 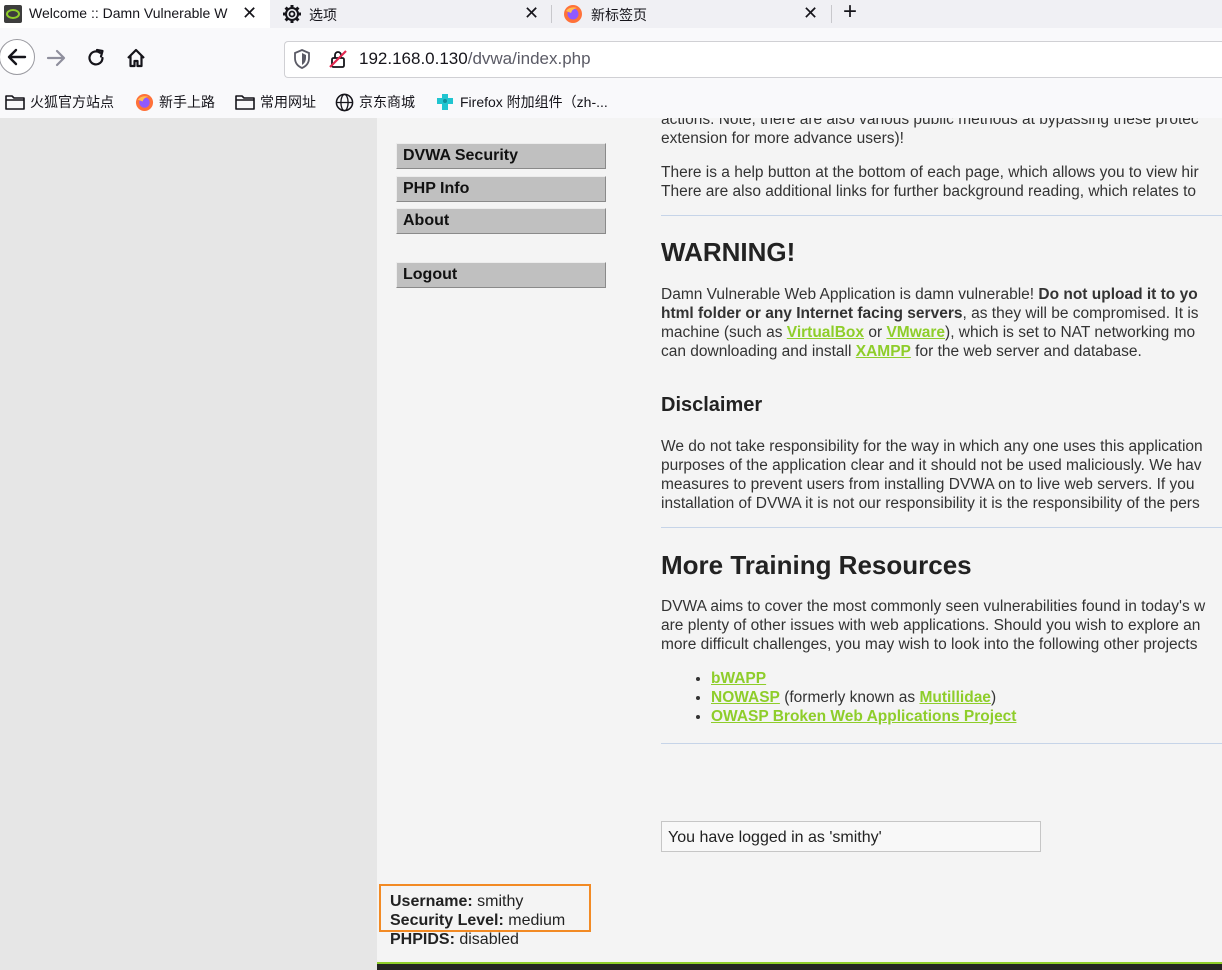 I want to click on menu-php-info: PHP Info, so click(x=501, y=189).